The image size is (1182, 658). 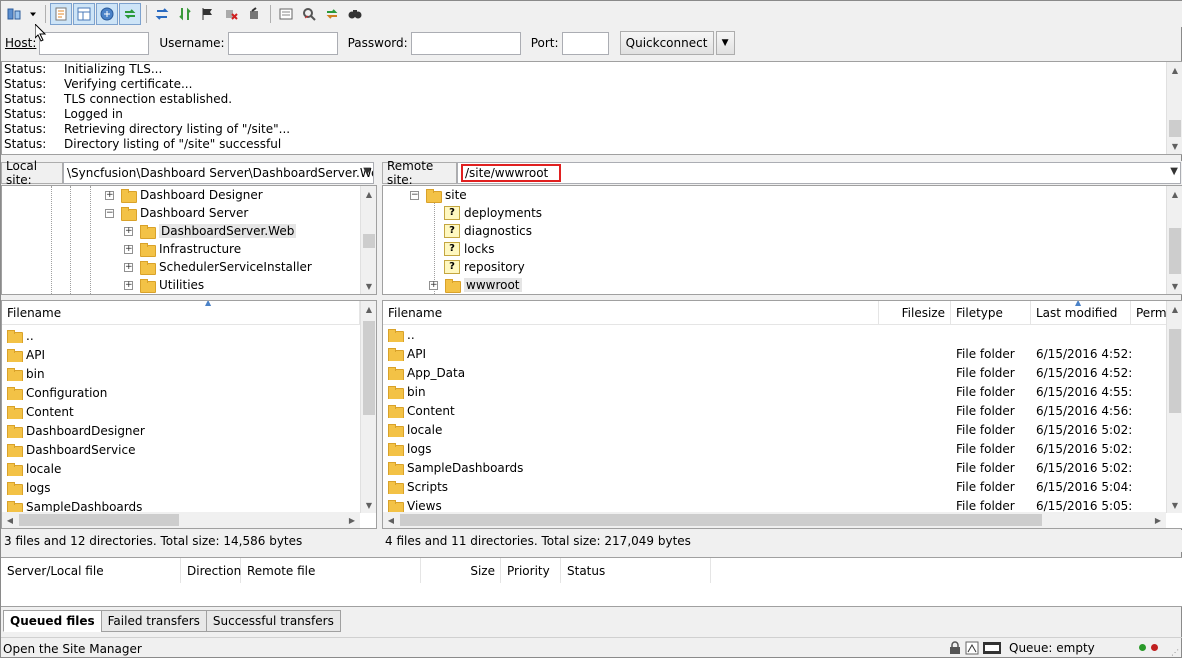 I want to click on local-tree-node: − Dashboard Server, so click(x=176, y=213).